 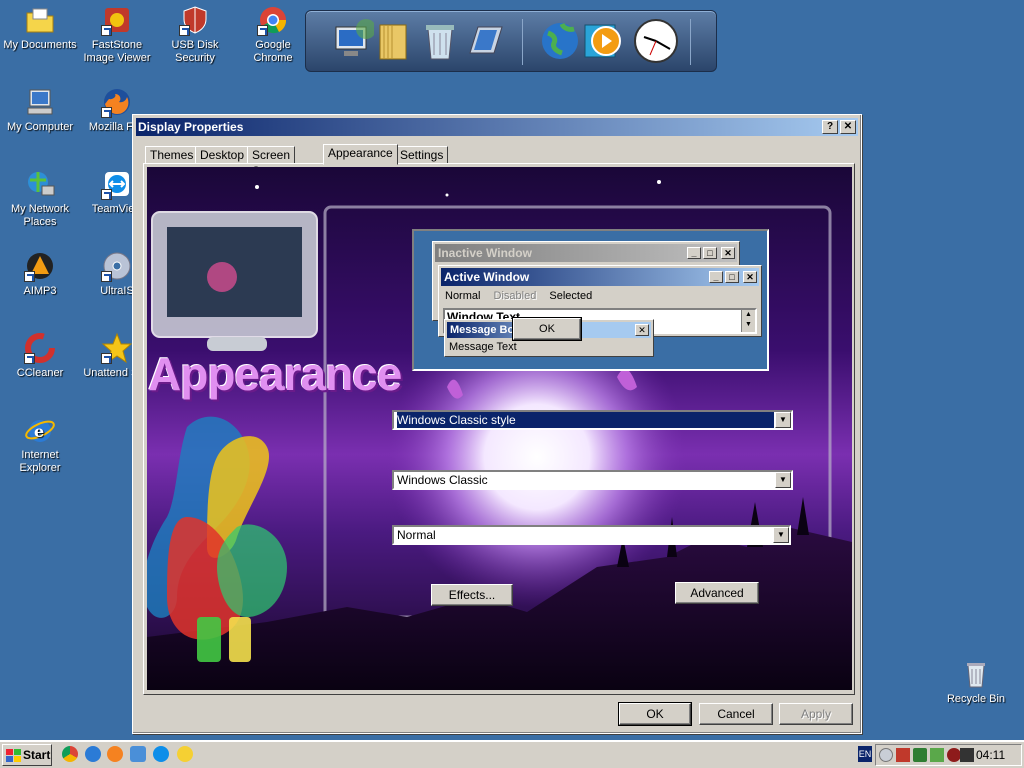 I want to click on desktop-icon-recycle-bin: Recycle Bin, so click(x=976, y=682).